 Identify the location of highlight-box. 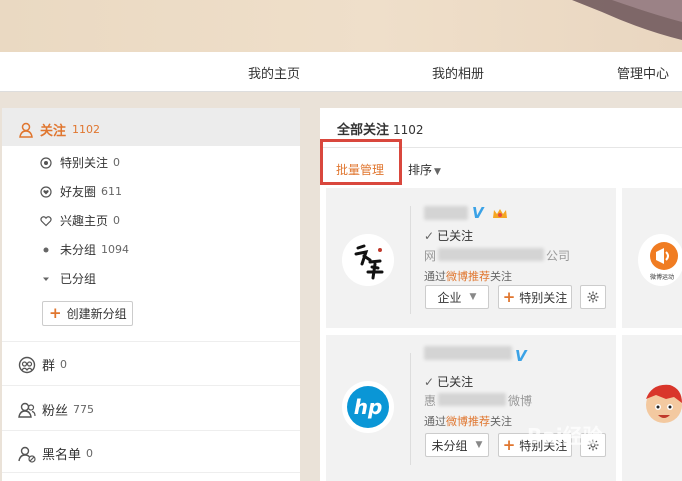
(361, 162).